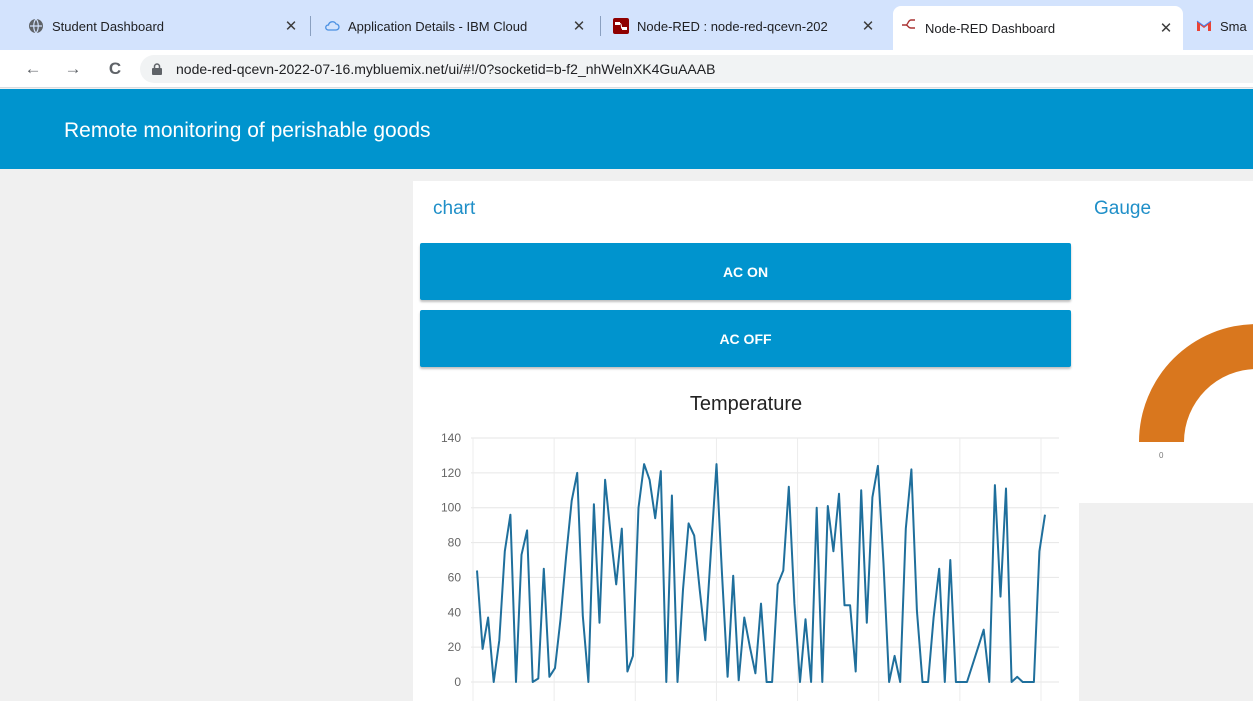 The image size is (1253, 701). What do you see at coordinates (732, 26) in the screenshot?
I see `tab-title: Node-RED : node-red-qcevn-202` at bounding box center [732, 26].